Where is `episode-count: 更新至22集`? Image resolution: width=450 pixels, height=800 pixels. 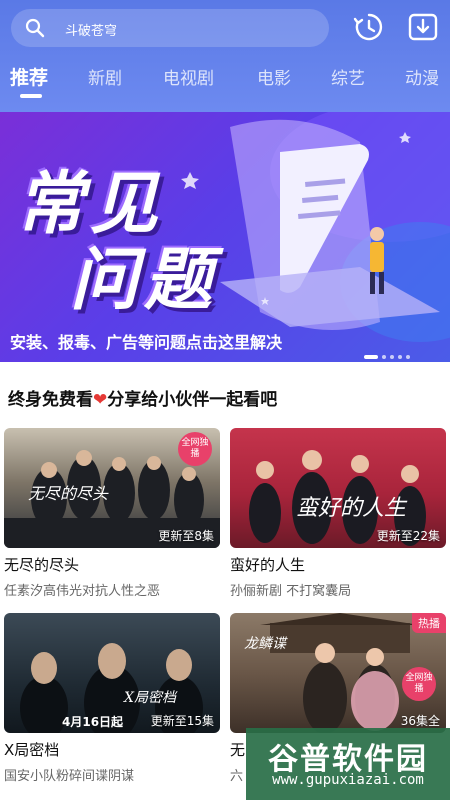
episode-count: 更新至22集 is located at coordinates (408, 536).